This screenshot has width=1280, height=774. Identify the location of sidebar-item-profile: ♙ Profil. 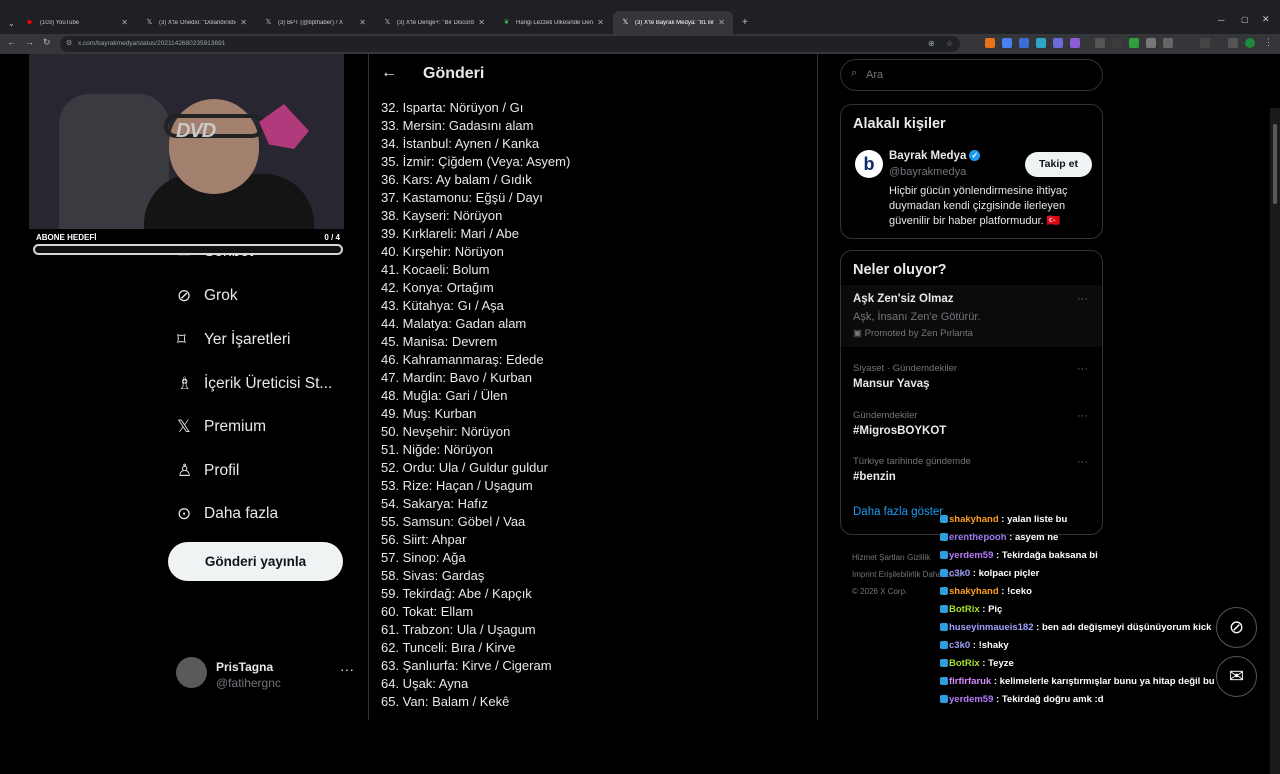
(203, 471).